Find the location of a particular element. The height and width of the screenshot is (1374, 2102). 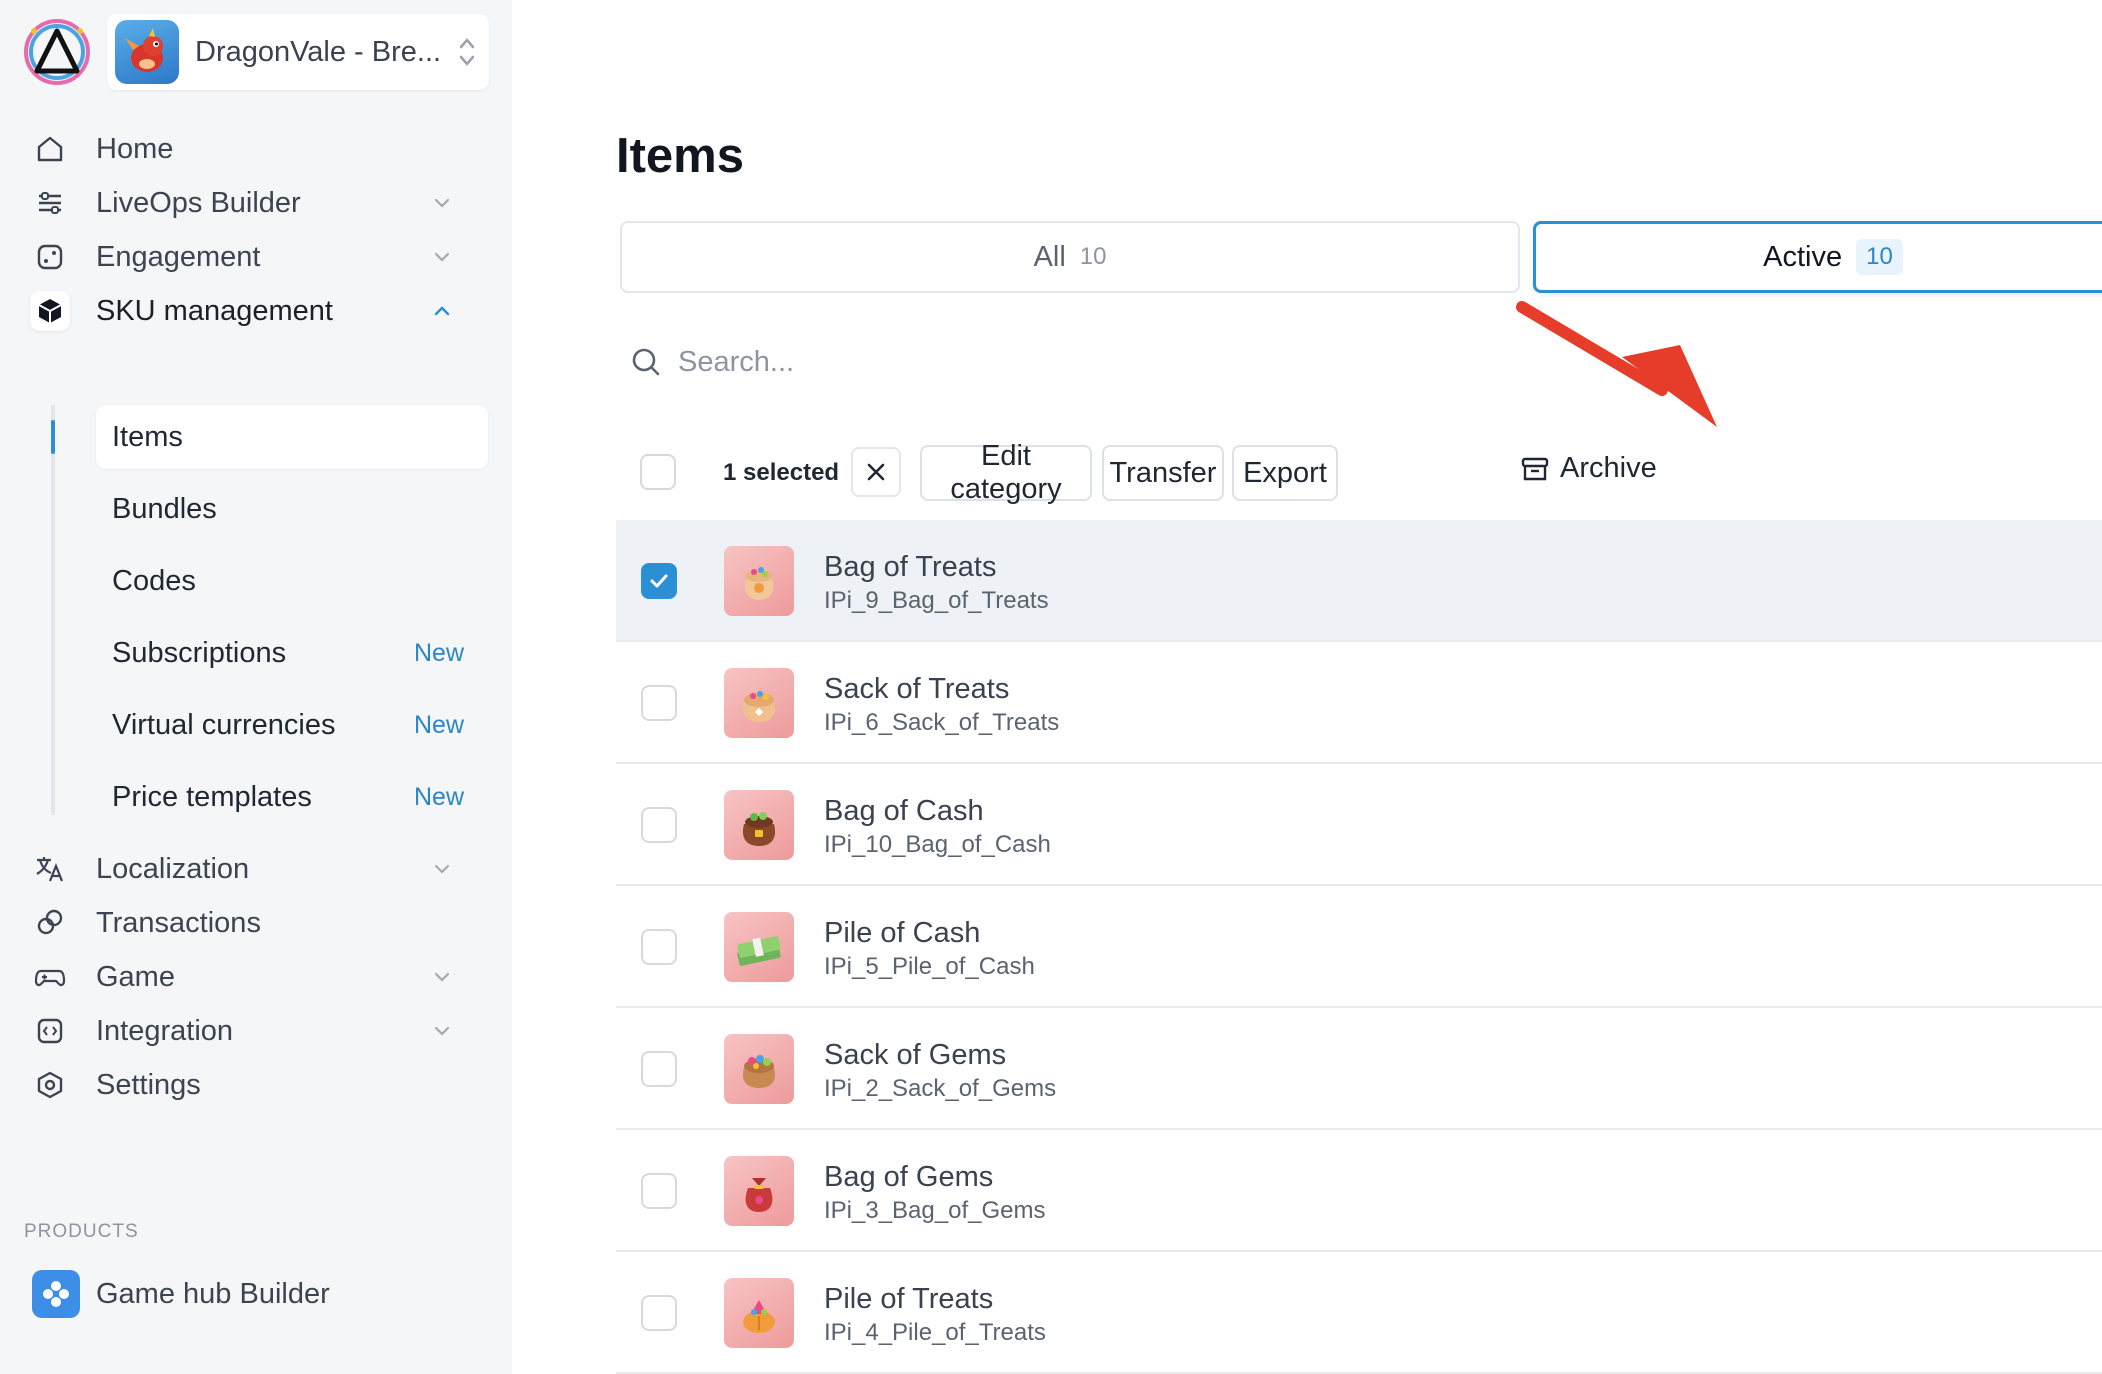

item-sku: IPi_6_Sack_of_Treats is located at coordinates (942, 722).